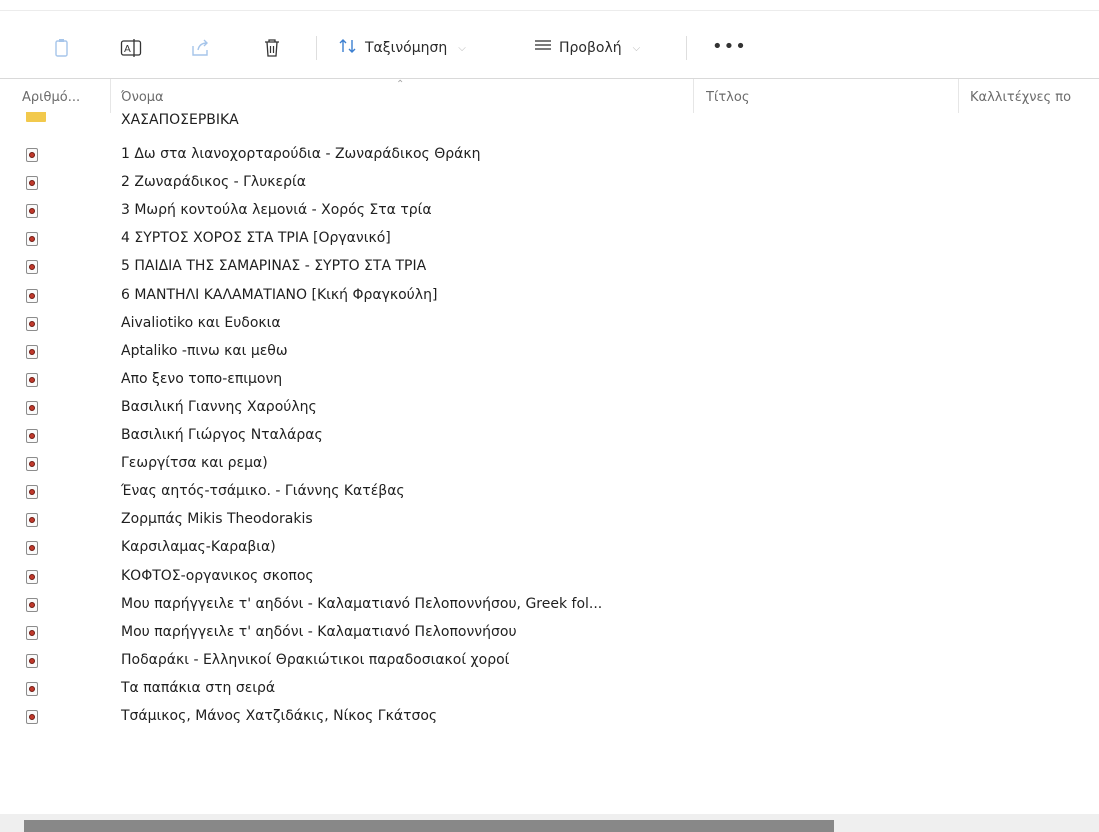 The height and width of the screenshot is (832, 1099). I want to click on file-row: Aptaliko -πινω και μεθω, so click(549, 353).